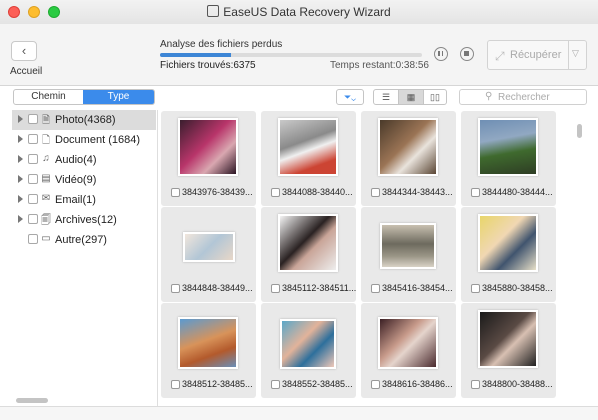  What do you see at coordinates (46, 178) in the screenshot?
I see `film-icon: ▤` at bounding box center [46, 178].